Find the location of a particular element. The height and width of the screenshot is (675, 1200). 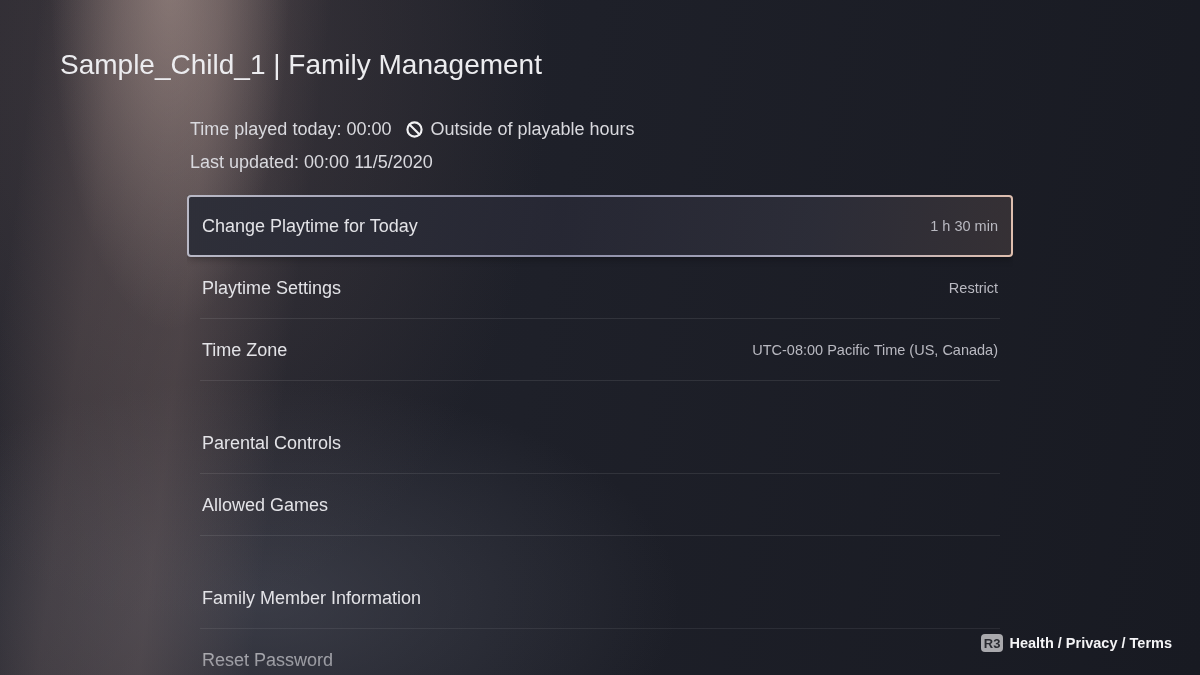

button-prompt: R3 is located at coordinates (992, 643).